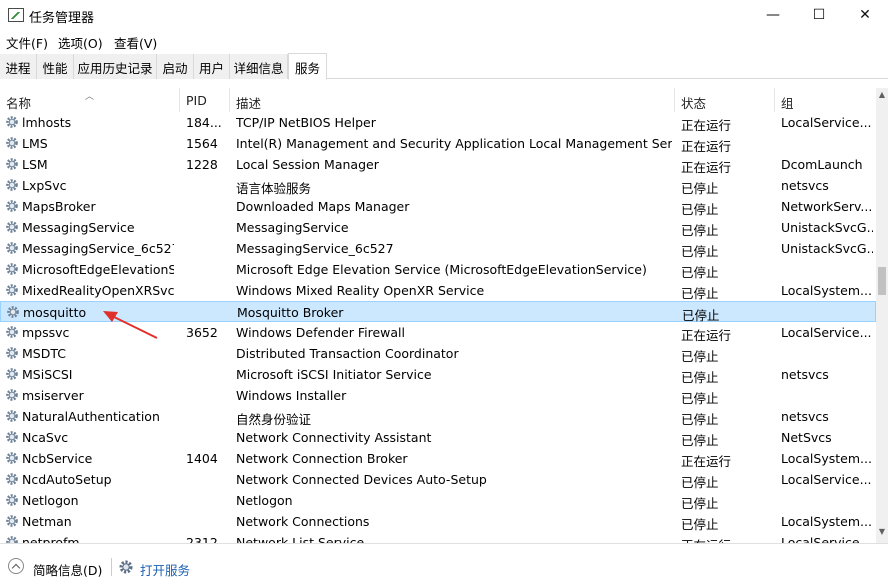 This screenshot has height=582, width=888. I want to click on table-row: NaturalAuthentication 自然身份验证 已停止 netsvcs, so click(438, 416).